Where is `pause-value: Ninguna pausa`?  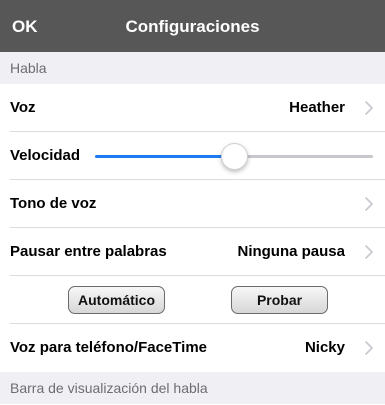 pause-value: Ninguna pausa is located at coordinates (291, 251).